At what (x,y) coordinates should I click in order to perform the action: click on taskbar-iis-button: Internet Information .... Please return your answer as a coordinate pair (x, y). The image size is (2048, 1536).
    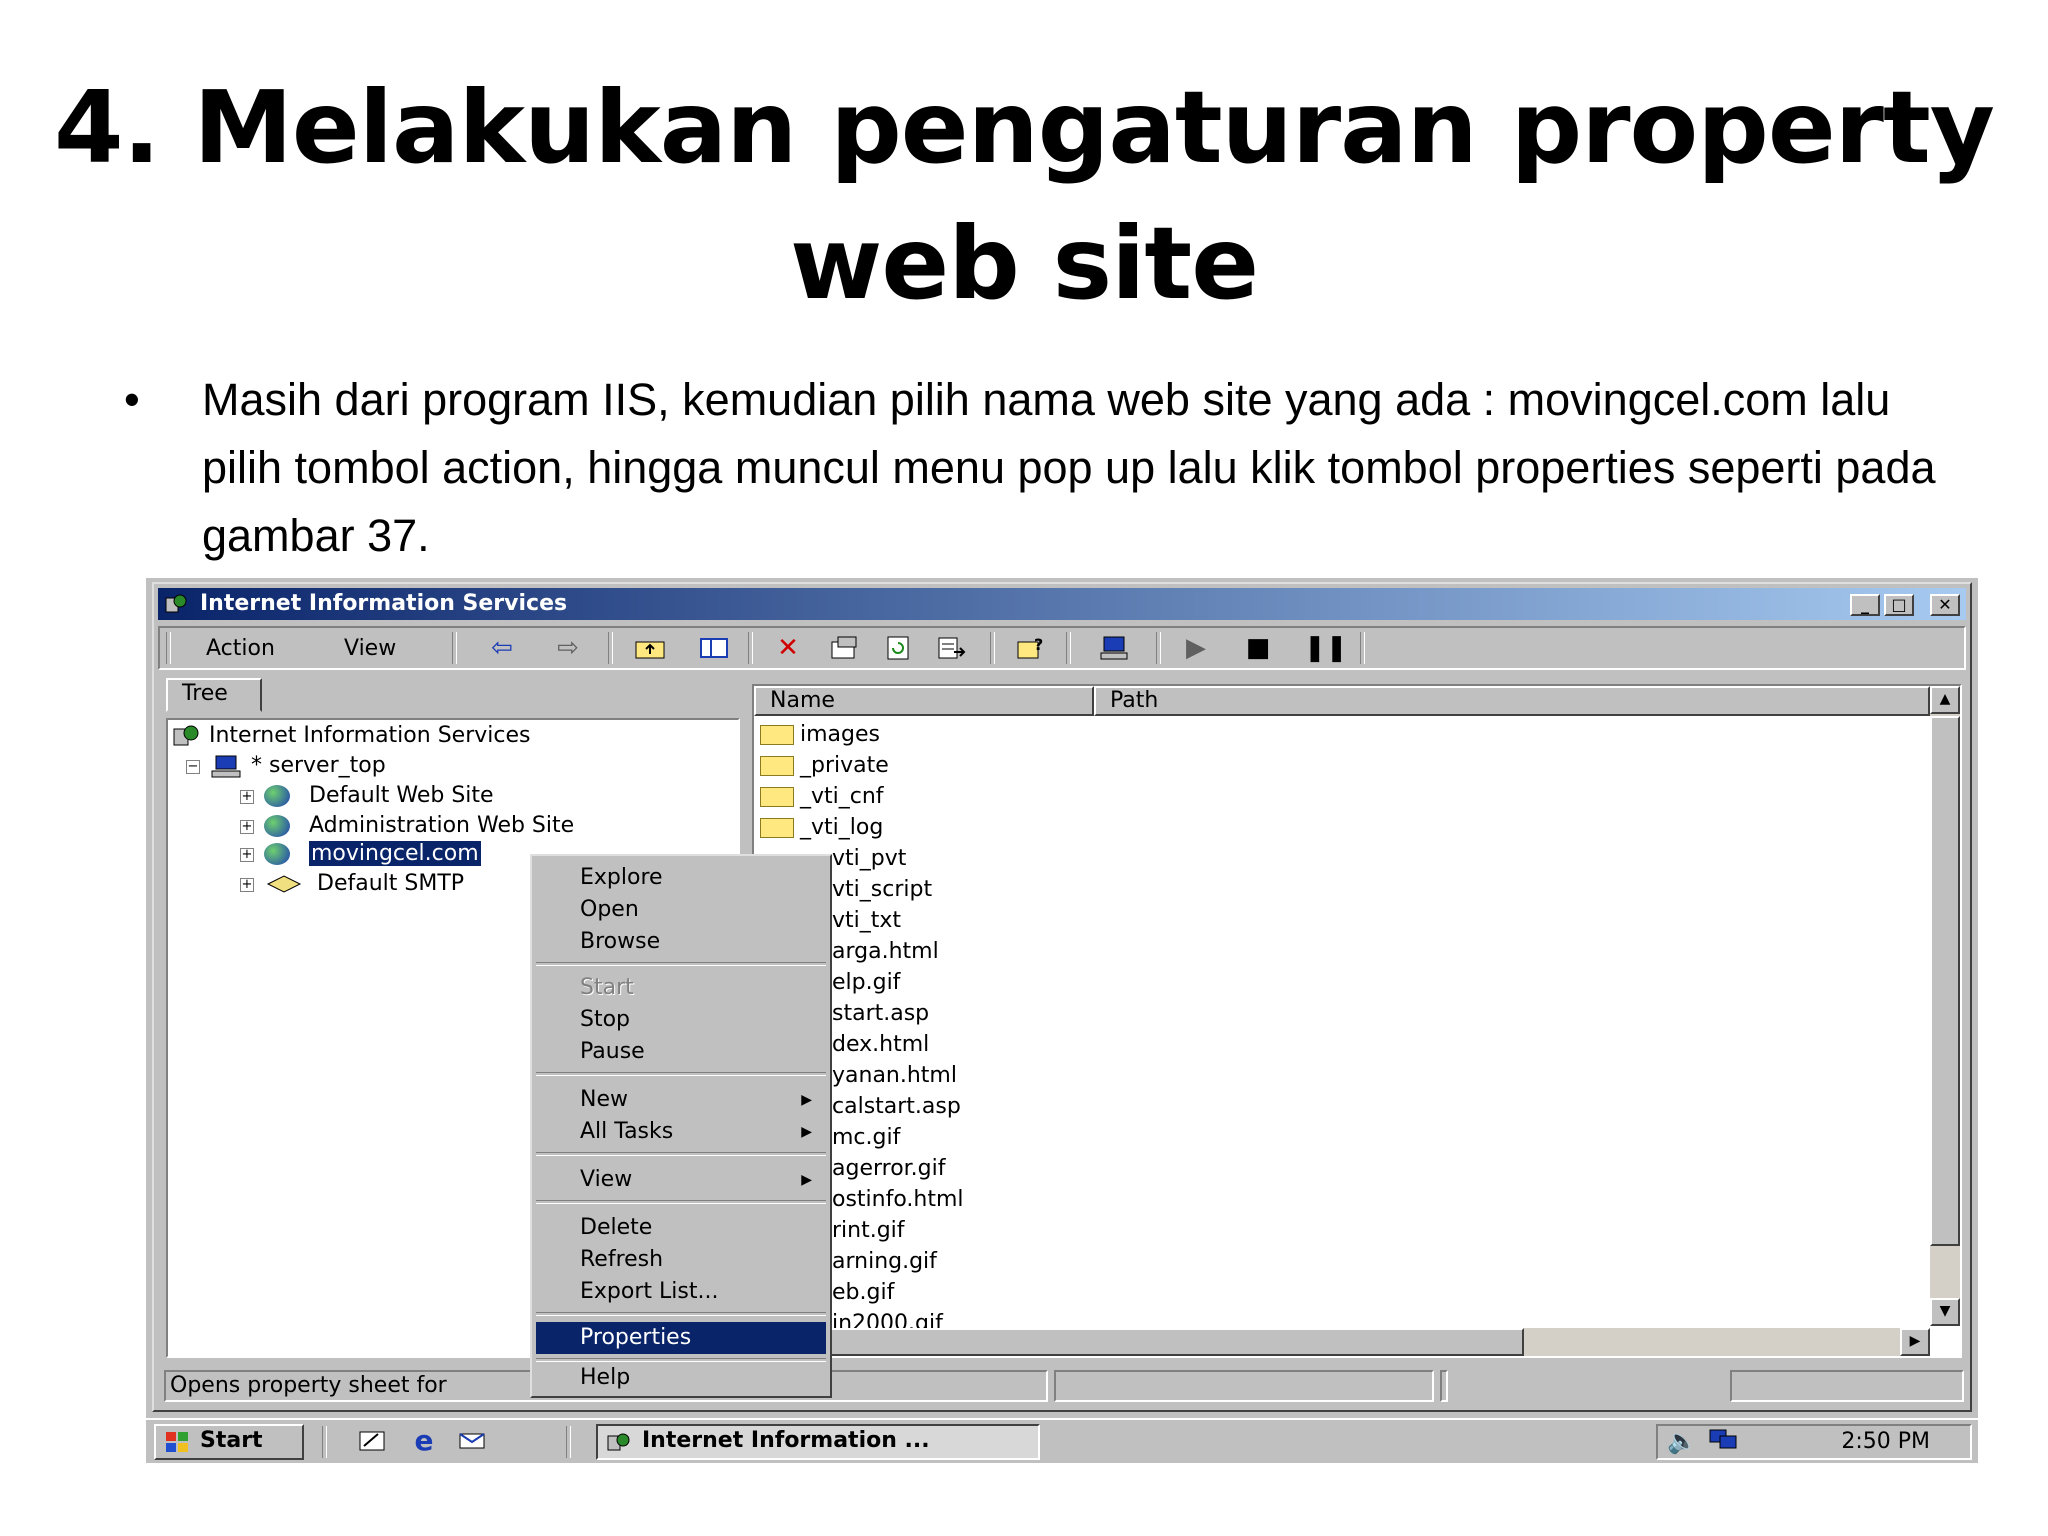
    Looking at the image, I should click on (818, 1442).